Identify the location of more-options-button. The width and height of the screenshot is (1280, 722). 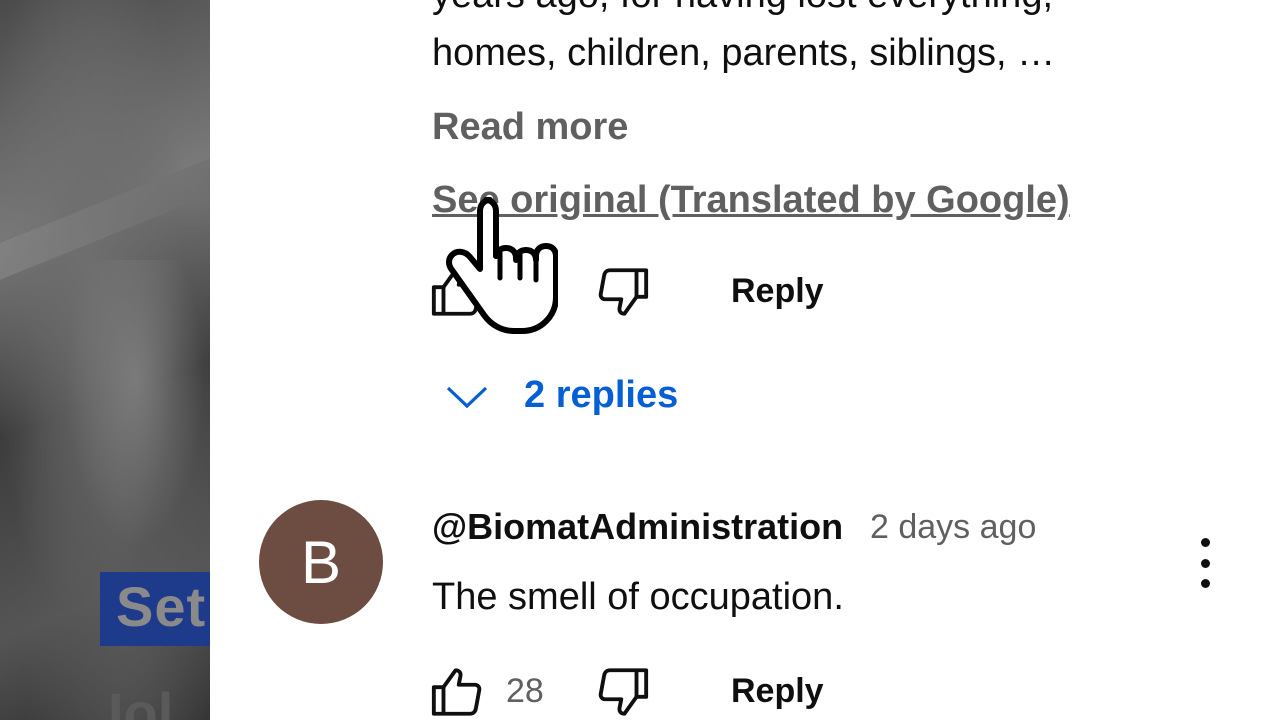
(1205, 563).